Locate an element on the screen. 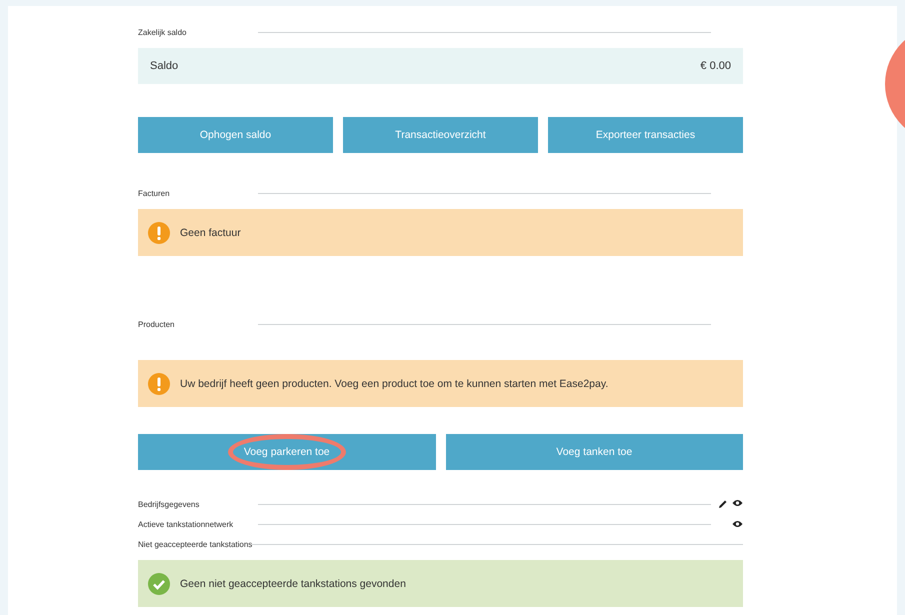 The image size is (905, 615). check-icon is located at coordinates (159, 583).